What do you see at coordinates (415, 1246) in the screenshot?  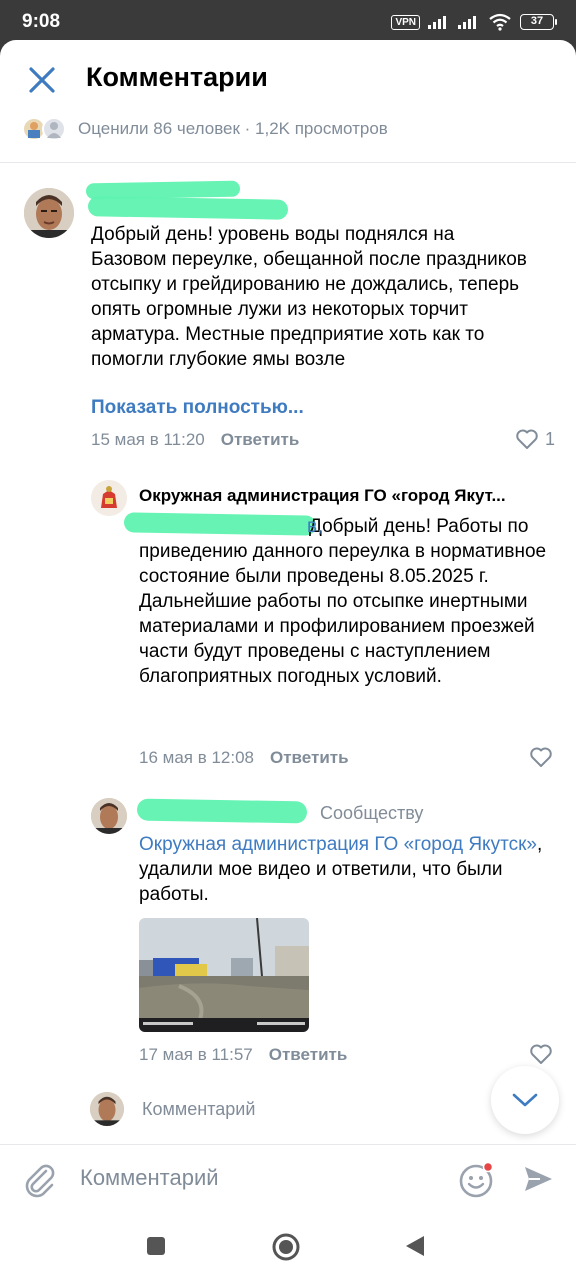 I see `back-icon` at bounding box center [415, 1246].